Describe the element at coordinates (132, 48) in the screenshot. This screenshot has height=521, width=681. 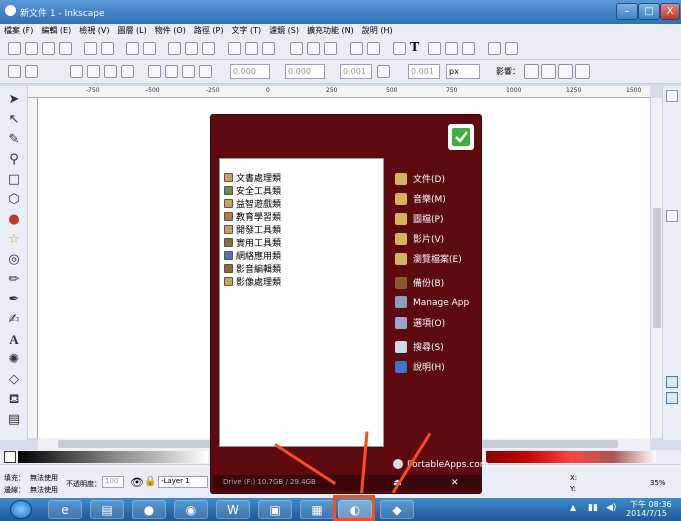
I see `undo-icon` at that location.